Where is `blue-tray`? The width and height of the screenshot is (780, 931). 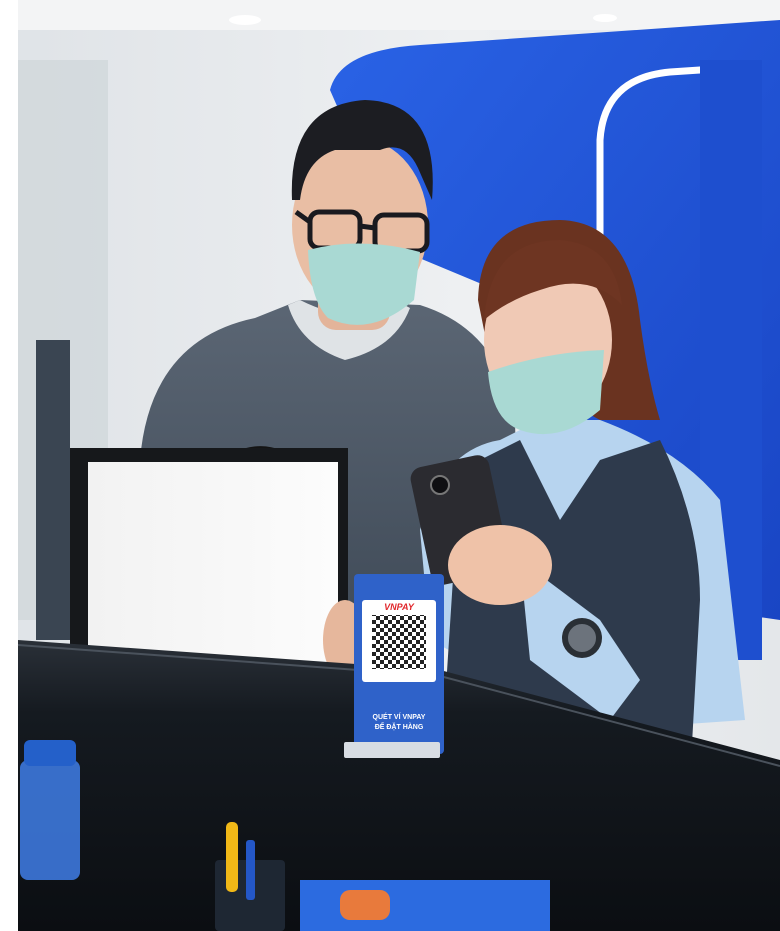 blue-tray is located at coordinates (425, 905).